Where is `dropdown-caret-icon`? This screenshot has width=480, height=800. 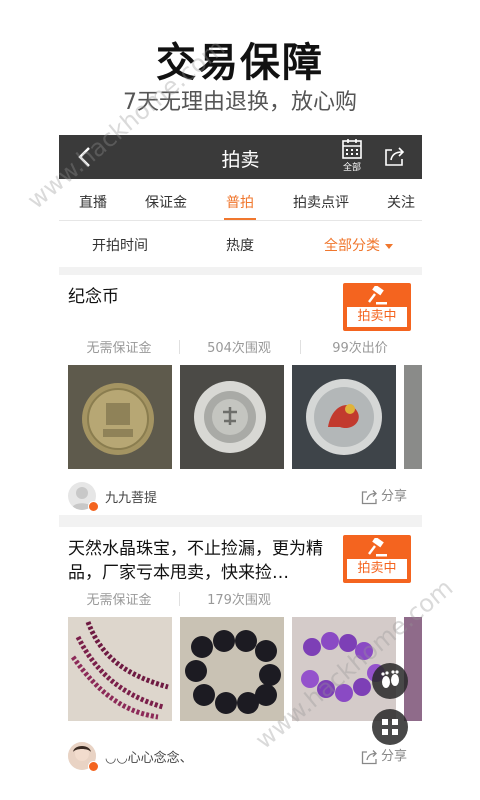
dropdown-caret-icon is located at coordinates (389, 246).